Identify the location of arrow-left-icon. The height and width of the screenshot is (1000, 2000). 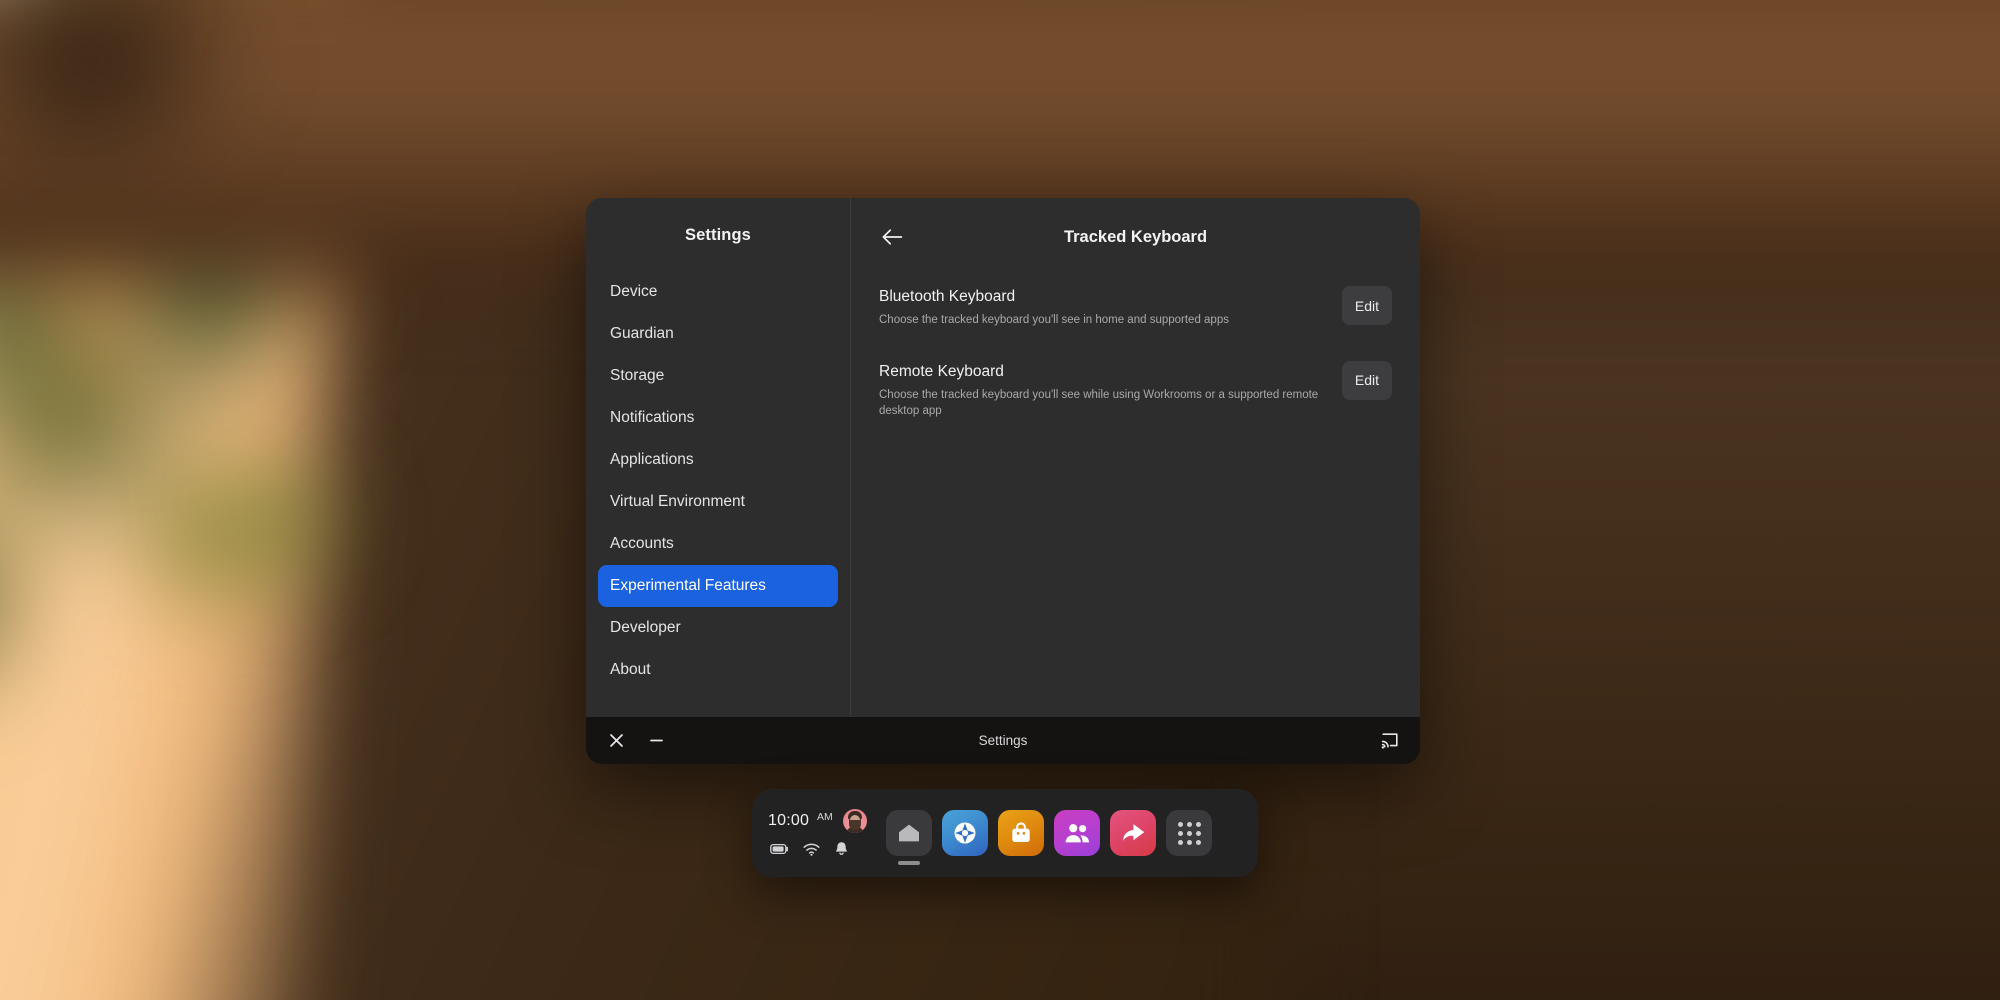
(892, 237).